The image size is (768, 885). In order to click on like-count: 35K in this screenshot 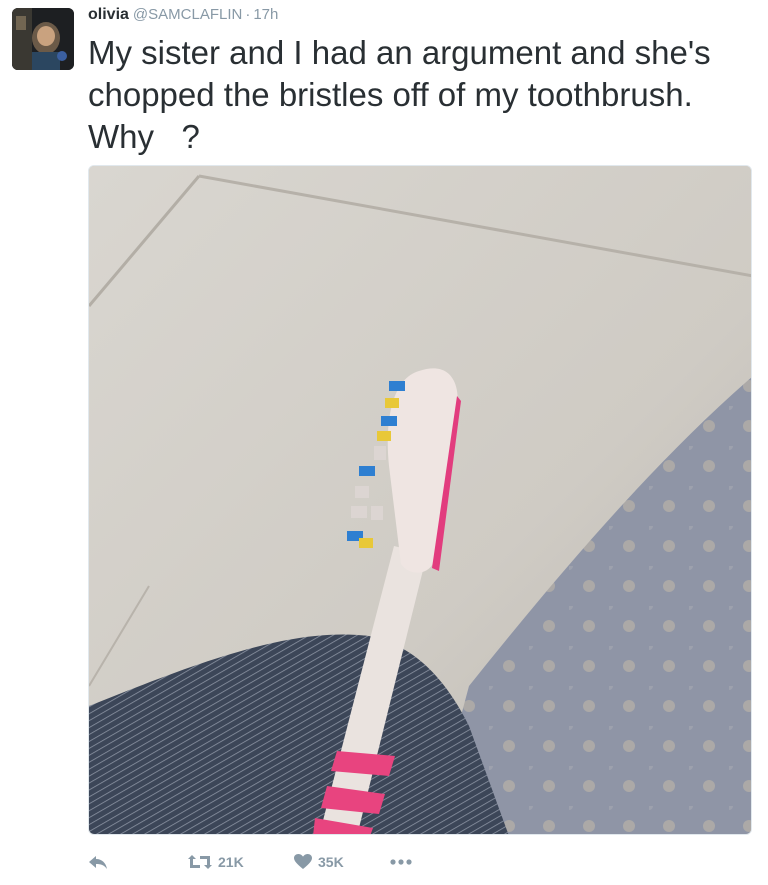, I will do `click(331, 862)`.